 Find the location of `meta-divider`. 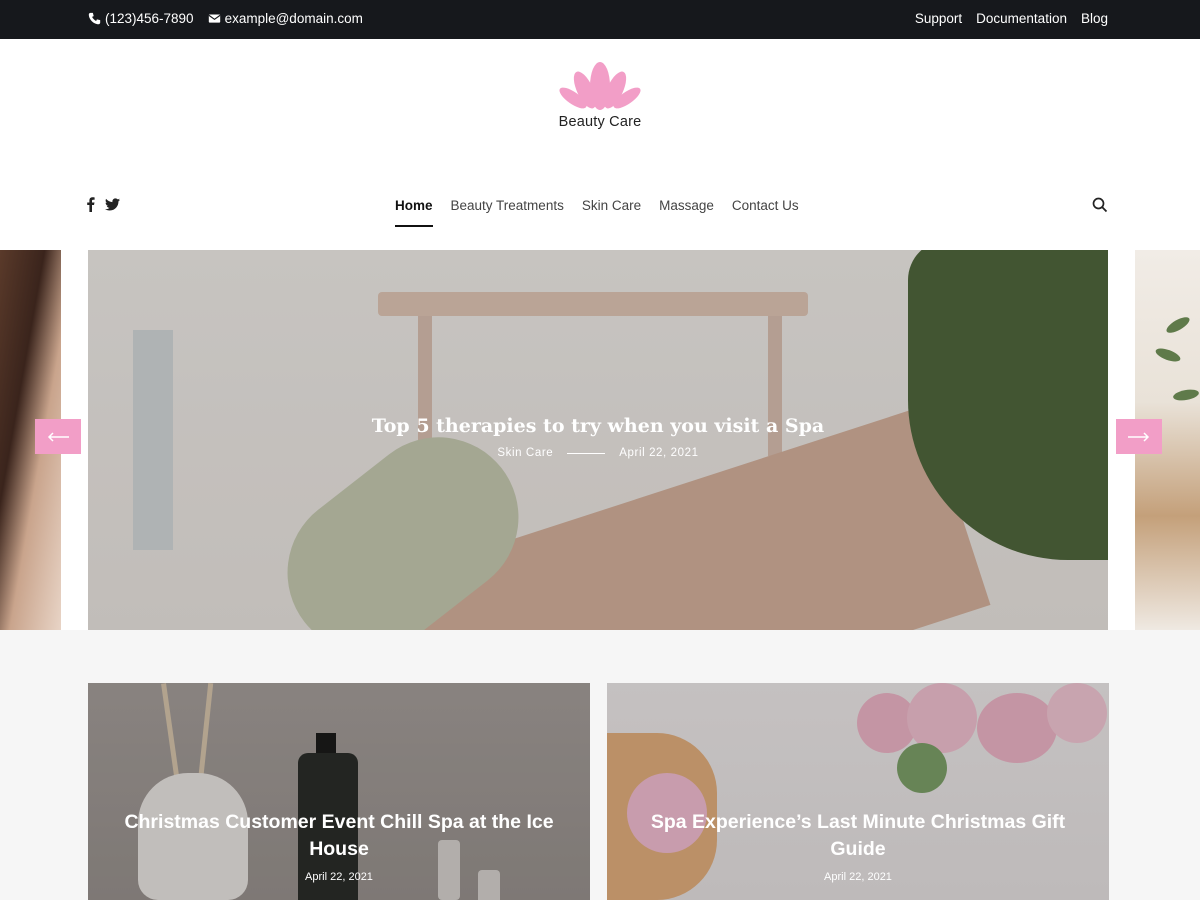

meta-divider is located at coordinates (586, 453).